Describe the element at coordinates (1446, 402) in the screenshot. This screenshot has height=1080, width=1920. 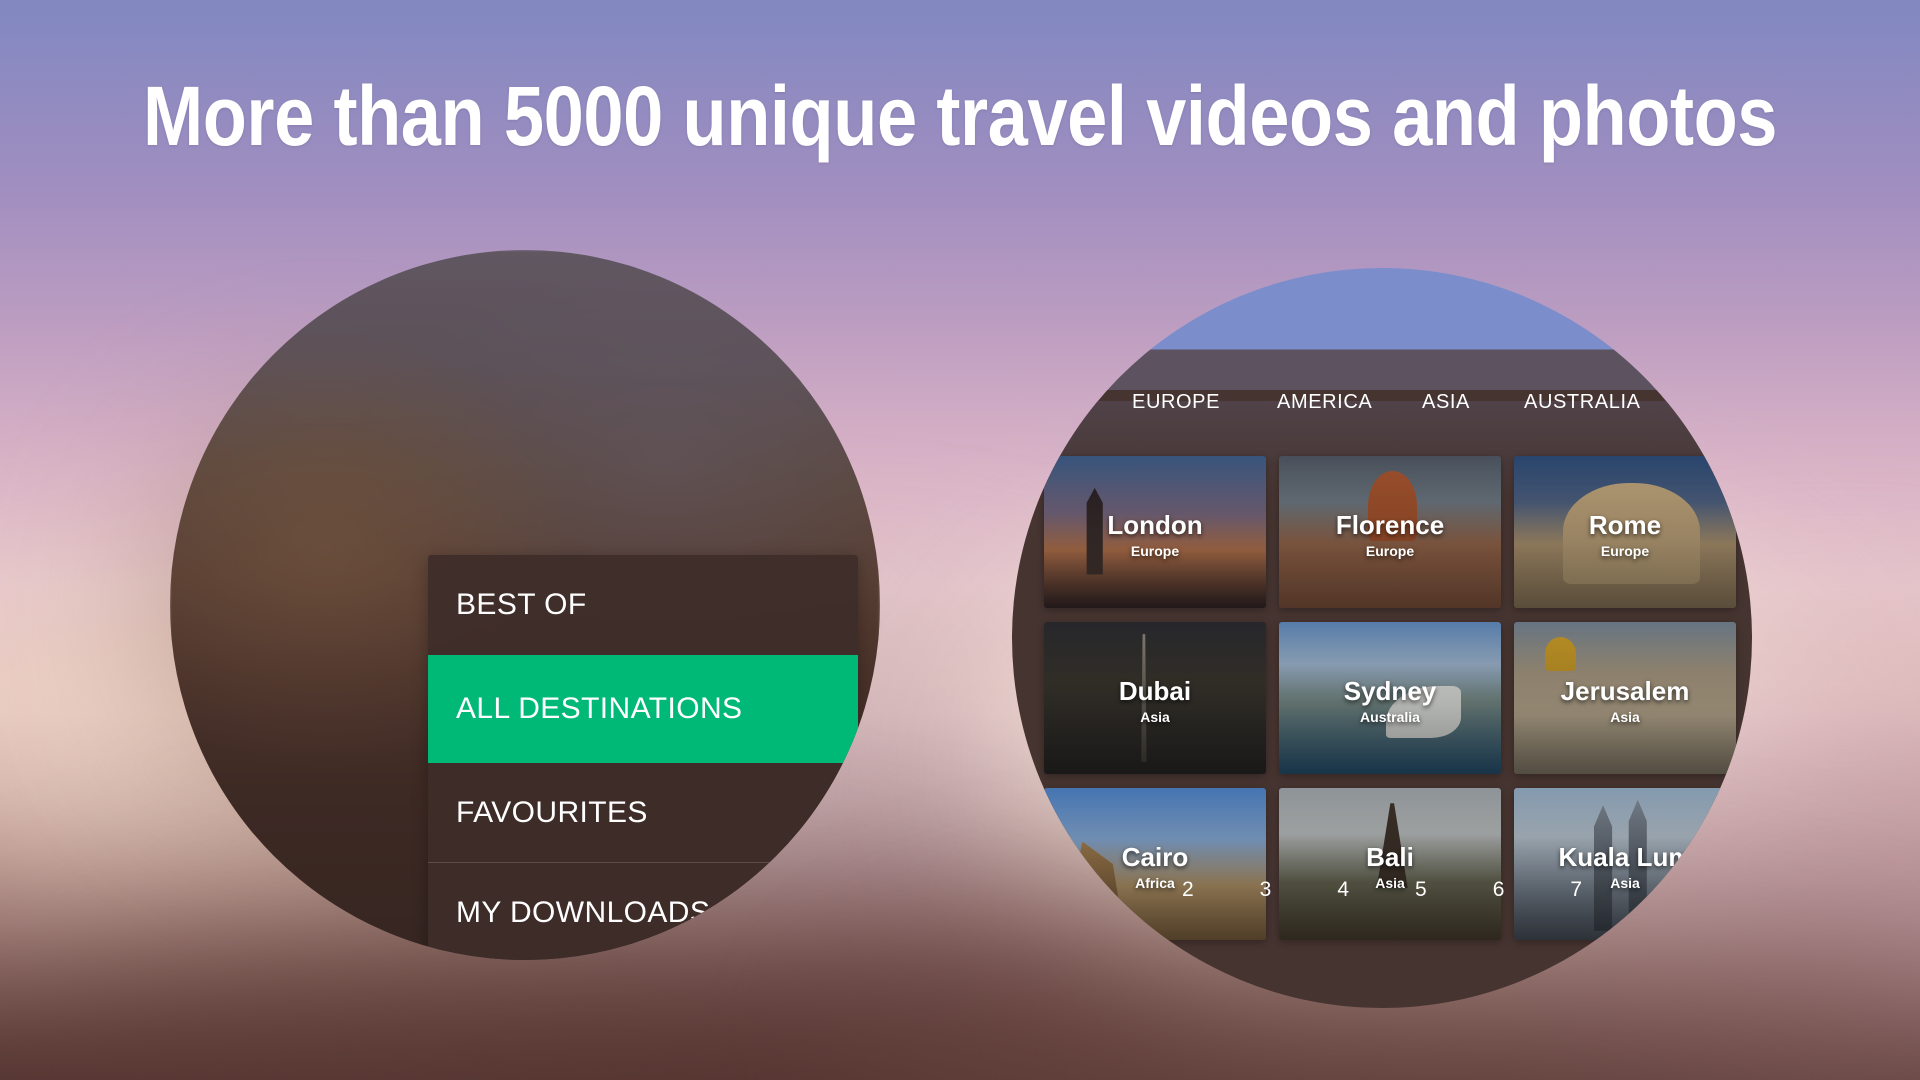
I see `tab-asia: ASIA` at that location.